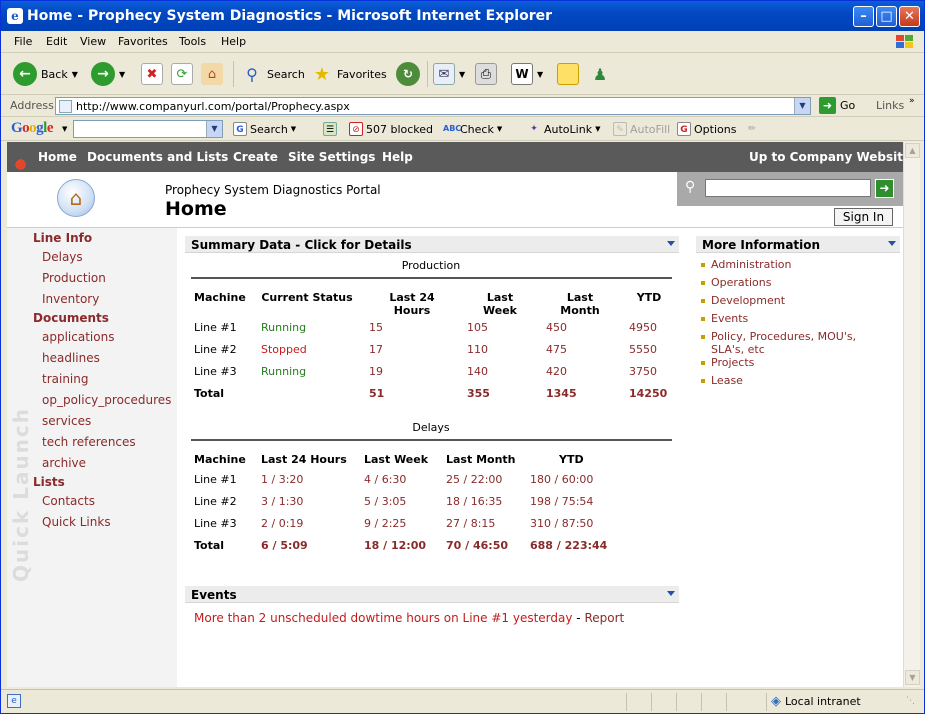  I want to click on nav-site-settings: Site Settings, so click(331, 157).